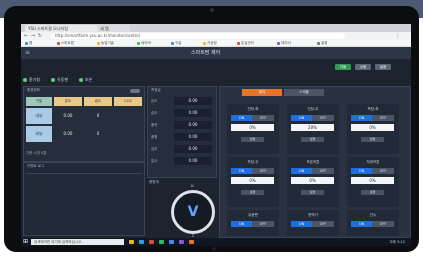 This screenshot has width=423, height=256. What do you see at coordinates (383, 67) in the screenshot?
I see `settings-button: 설정` at bounding box center [383, 67].